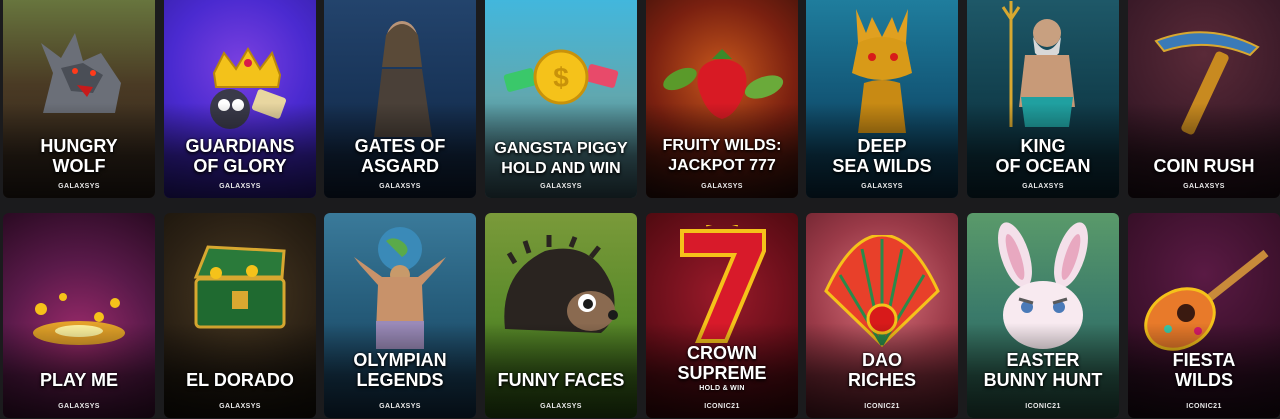 The image size is (1280, 419). I want to click on game-tile-hungry-wolf: HUNGRY WOLF GALAXSYS, so click(79, 99).